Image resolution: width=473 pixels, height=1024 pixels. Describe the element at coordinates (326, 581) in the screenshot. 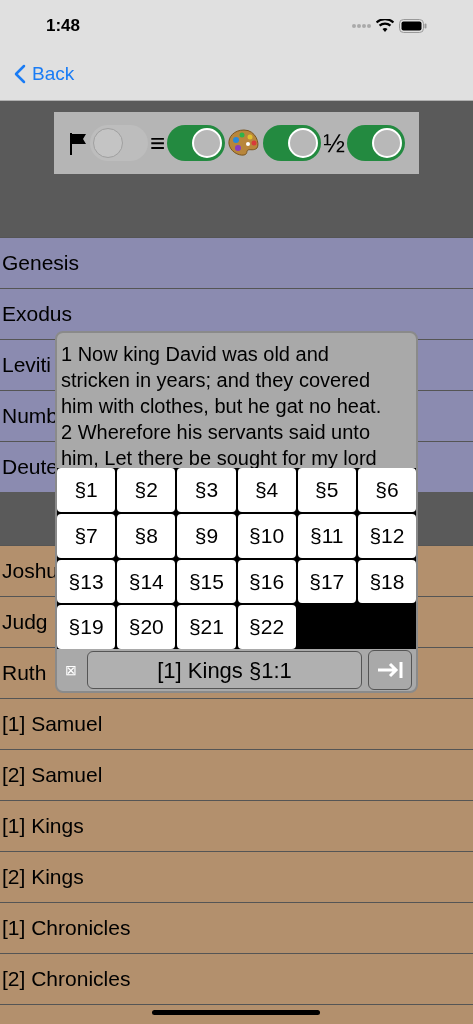

I see `chapter-button: §17` at that location.